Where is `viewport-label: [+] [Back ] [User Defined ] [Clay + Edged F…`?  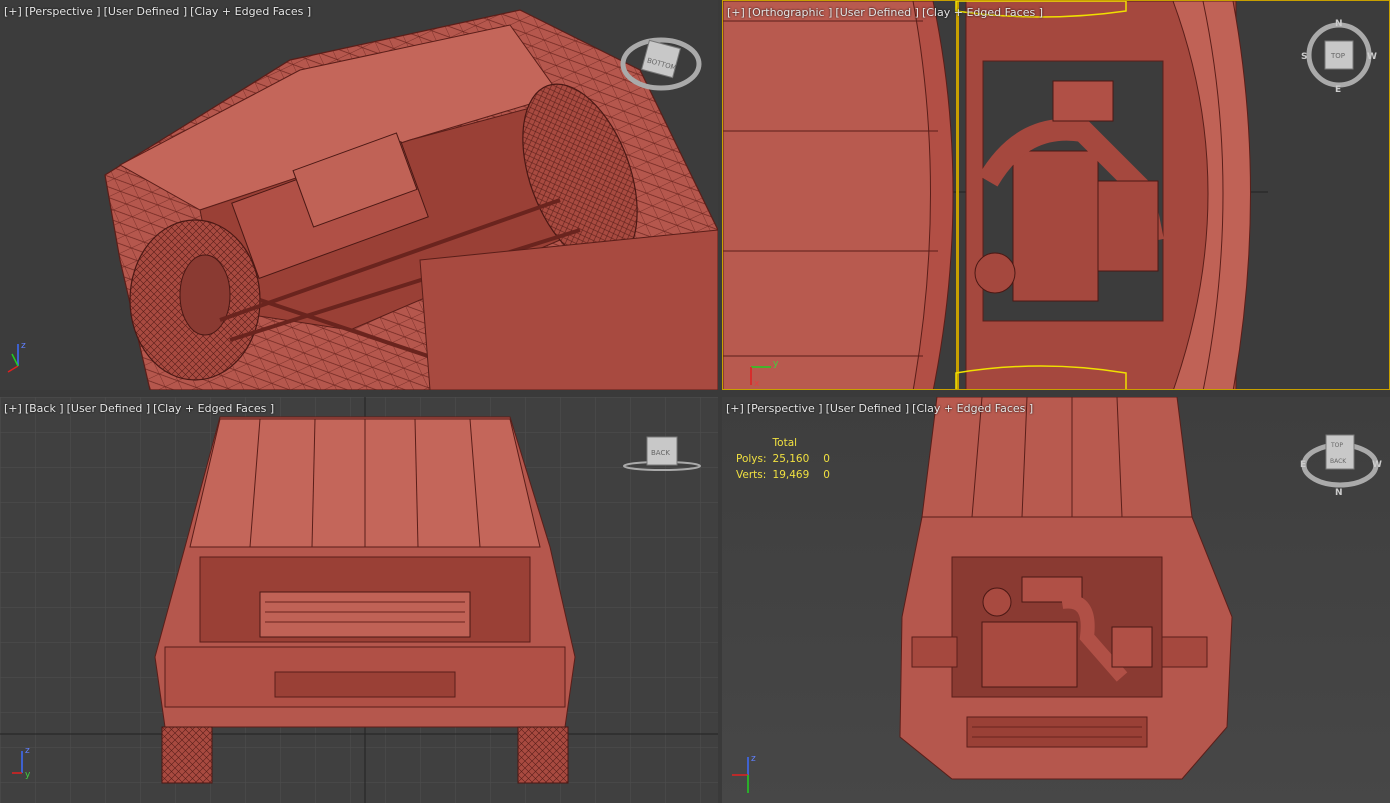
viewport-label: [+] [Back ] [User Defined ] [Clay + Edged F… is located at coordinates (140, 408).